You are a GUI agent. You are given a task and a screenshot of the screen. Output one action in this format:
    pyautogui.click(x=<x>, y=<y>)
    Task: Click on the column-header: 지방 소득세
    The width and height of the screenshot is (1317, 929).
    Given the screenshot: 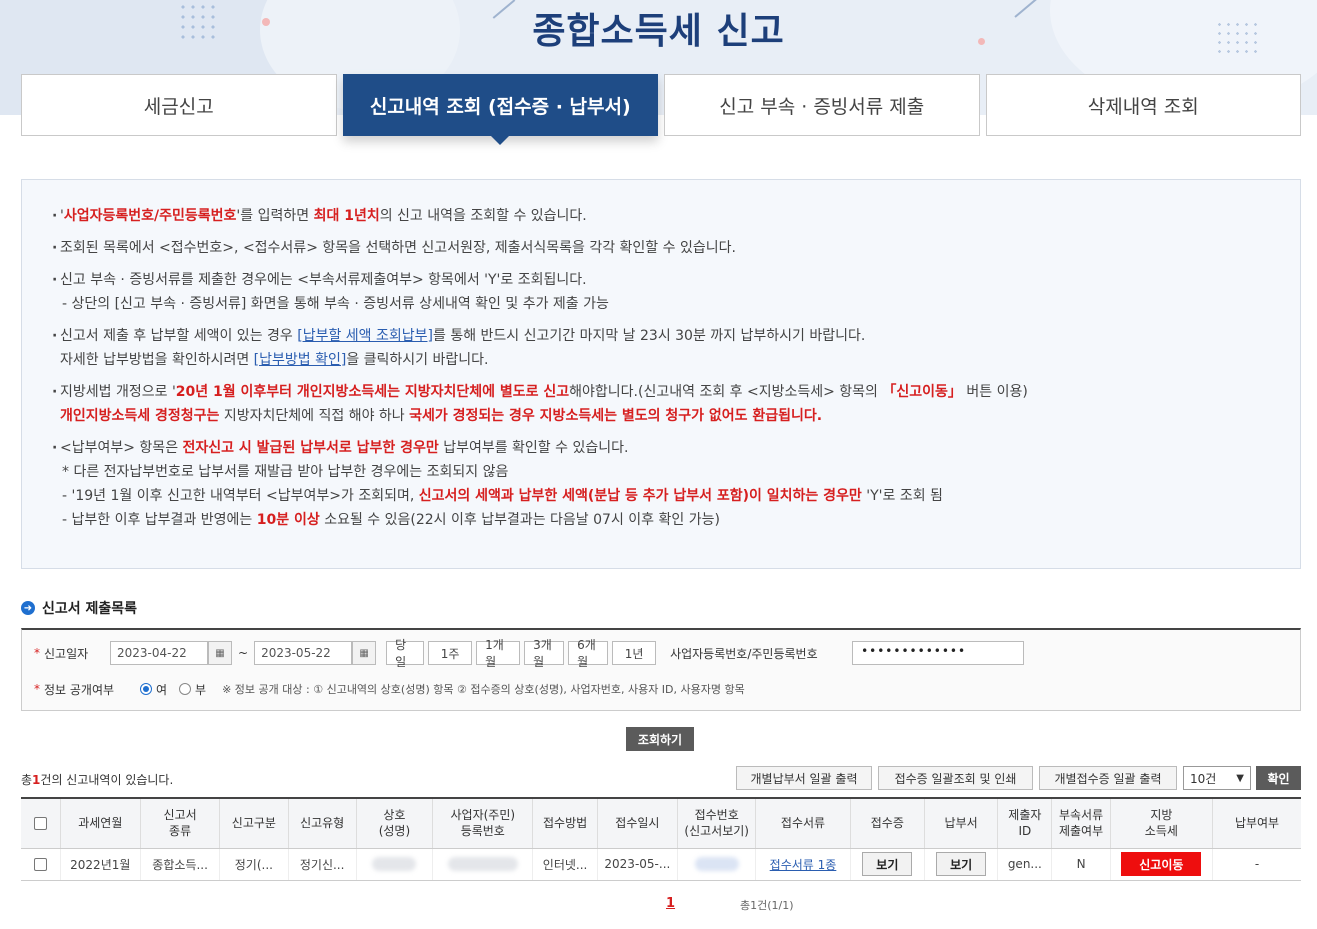 What is the action you would take?
    pyautogui.click(x=1162, y=823)
    